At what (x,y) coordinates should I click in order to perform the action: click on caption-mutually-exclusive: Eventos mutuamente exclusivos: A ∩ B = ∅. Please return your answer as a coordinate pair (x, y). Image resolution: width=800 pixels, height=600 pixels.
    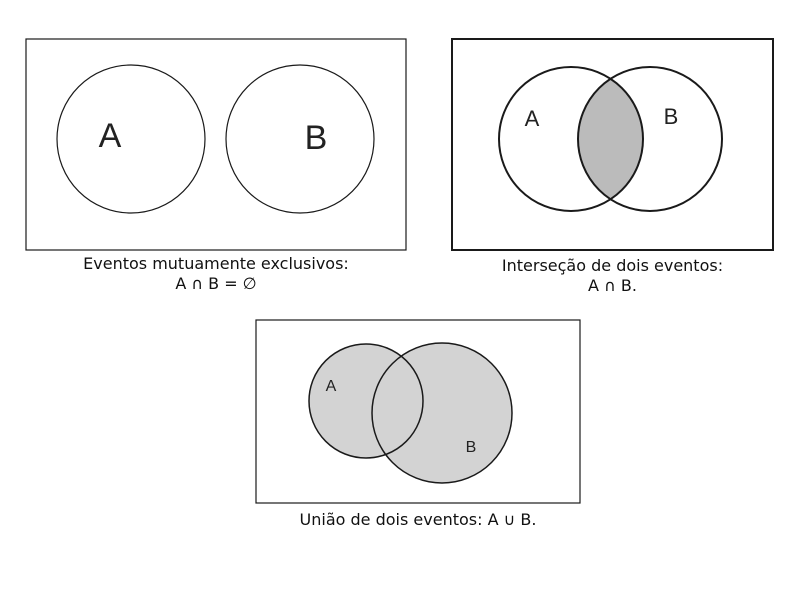
    Looking at the image, I should click on (216, 274).